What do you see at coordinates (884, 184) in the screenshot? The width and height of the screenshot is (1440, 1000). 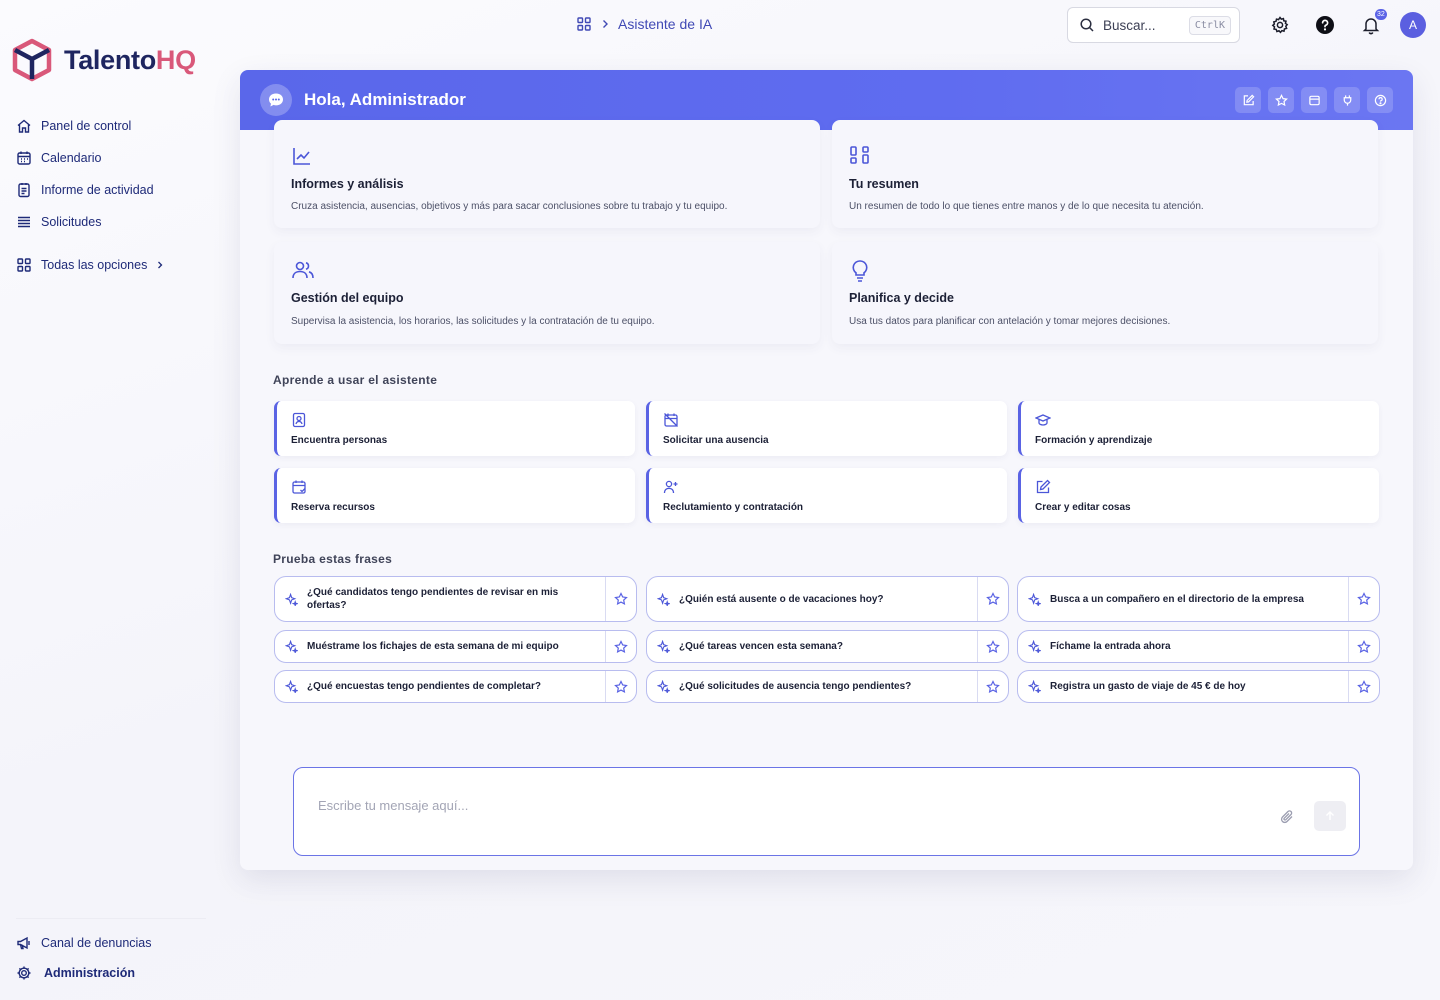 I see `feature-title: Tu resumen` at bounding box center [884, 184].